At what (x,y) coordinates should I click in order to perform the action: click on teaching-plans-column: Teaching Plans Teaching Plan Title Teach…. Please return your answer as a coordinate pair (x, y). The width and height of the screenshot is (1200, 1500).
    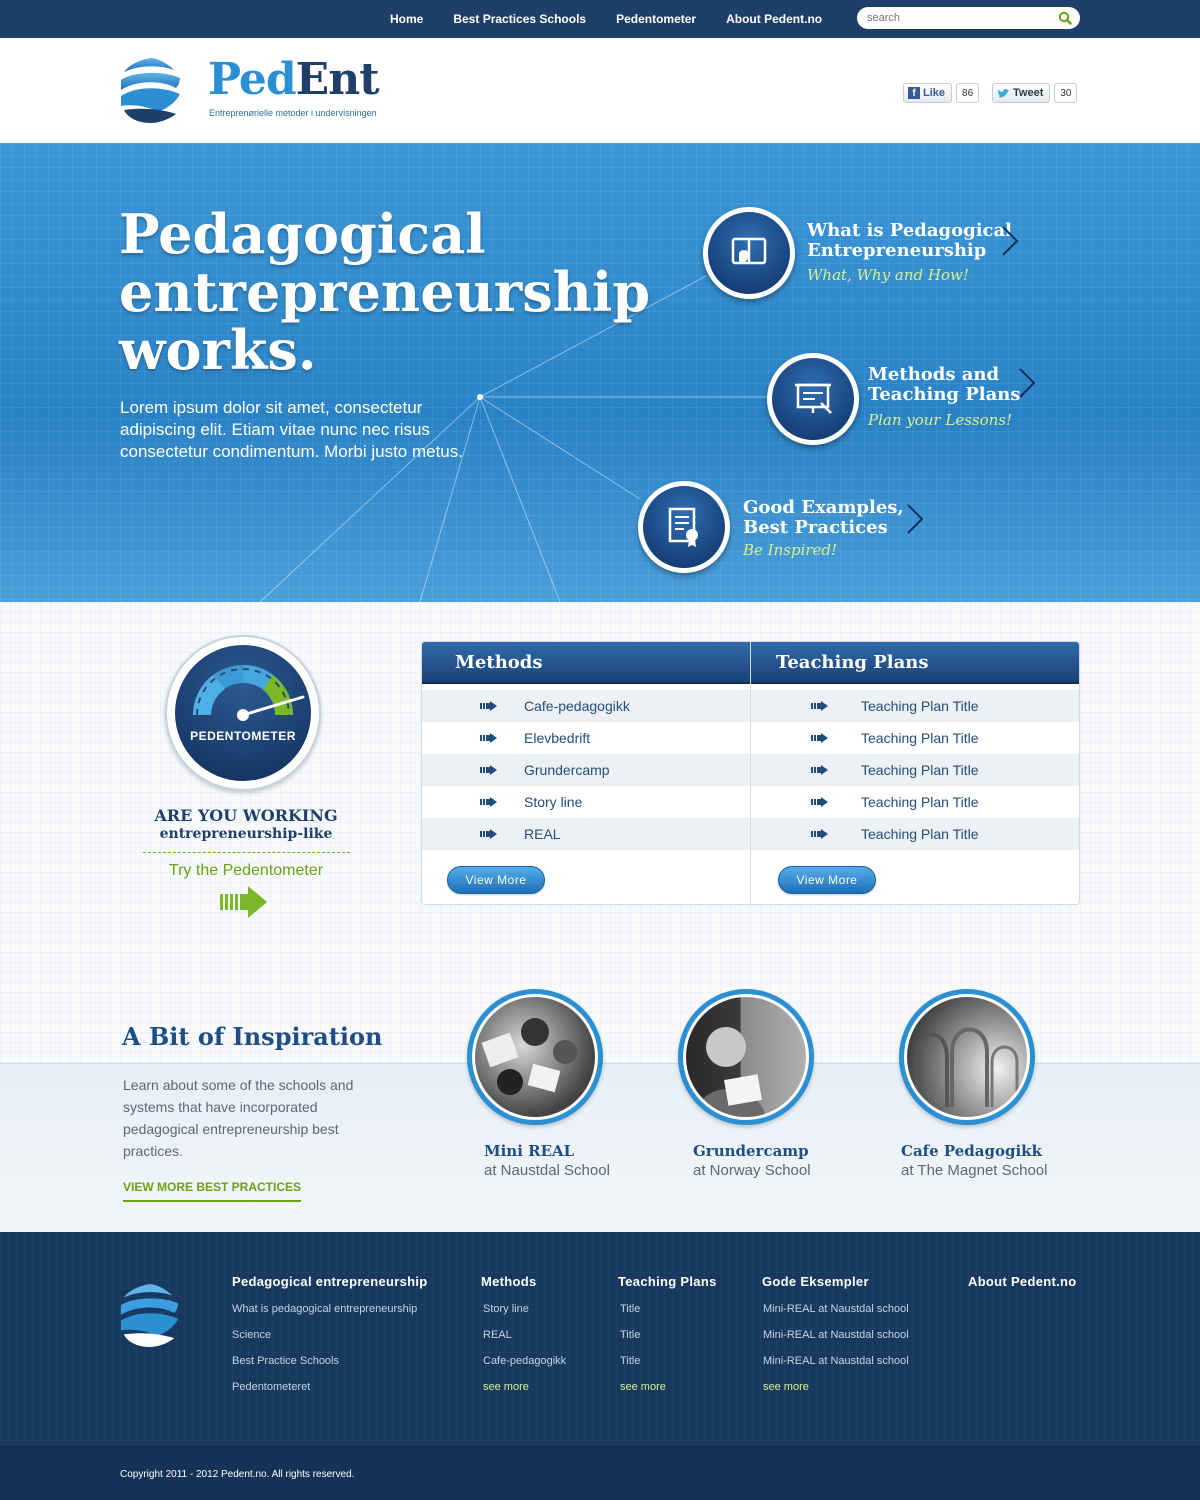
    Looking at the image, I should click on (915, 773).